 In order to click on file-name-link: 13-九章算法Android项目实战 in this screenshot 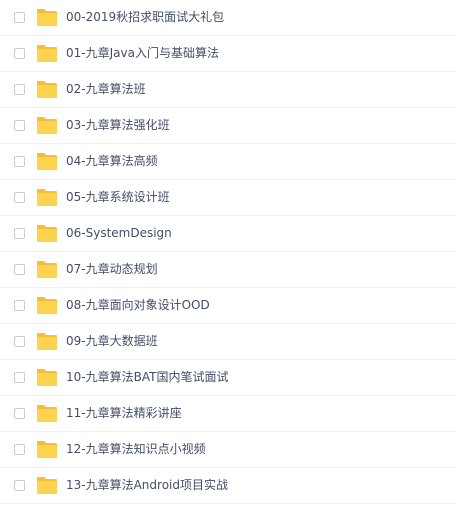, I will do `click(147, 485)`.